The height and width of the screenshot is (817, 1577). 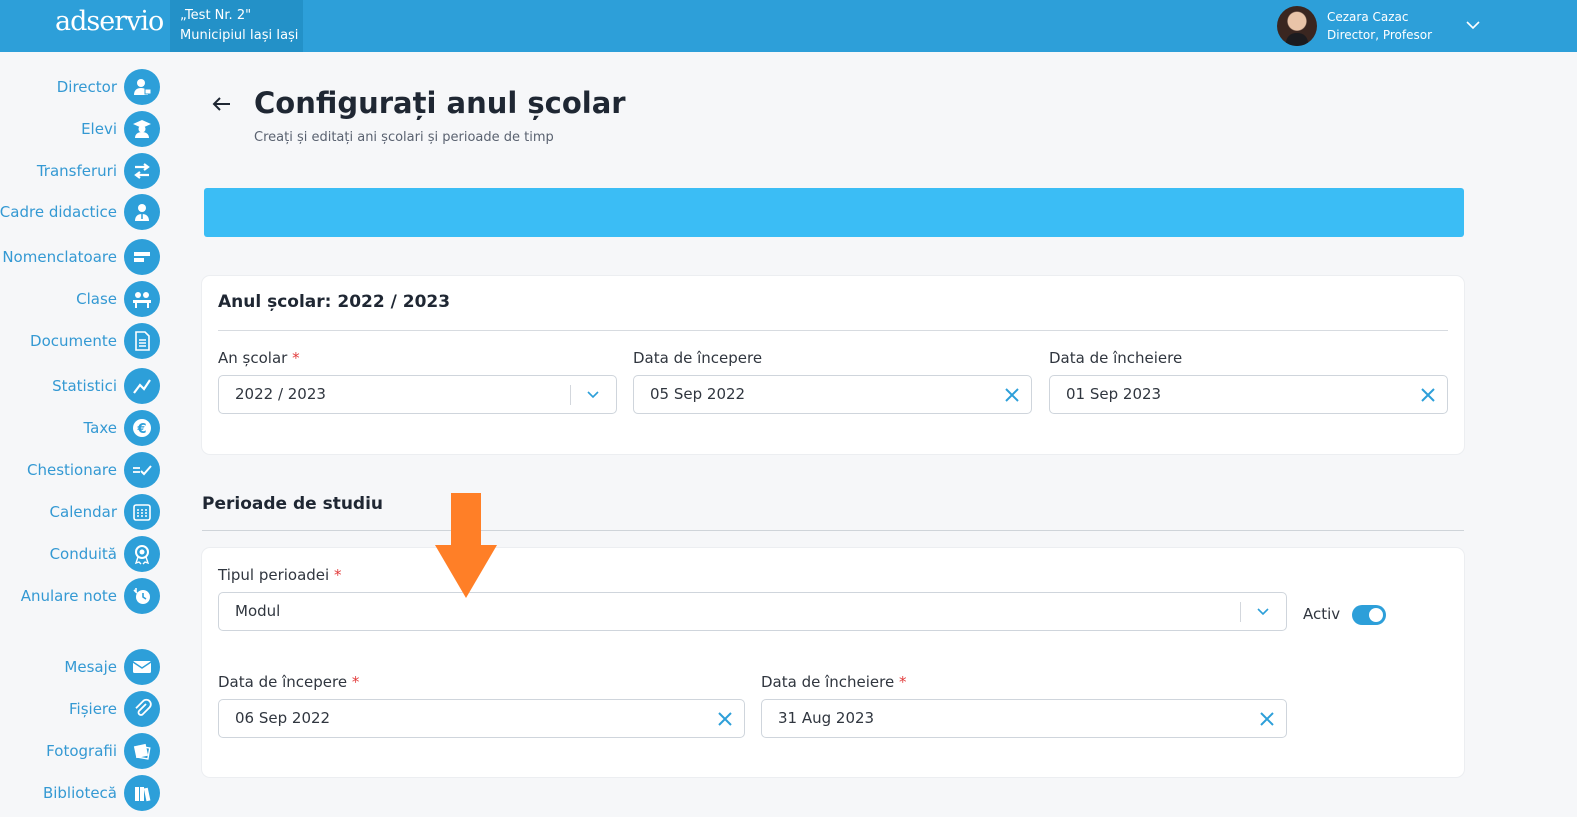 I want to click on section-title: Perioade de studiu, so click(x=293, y=504).